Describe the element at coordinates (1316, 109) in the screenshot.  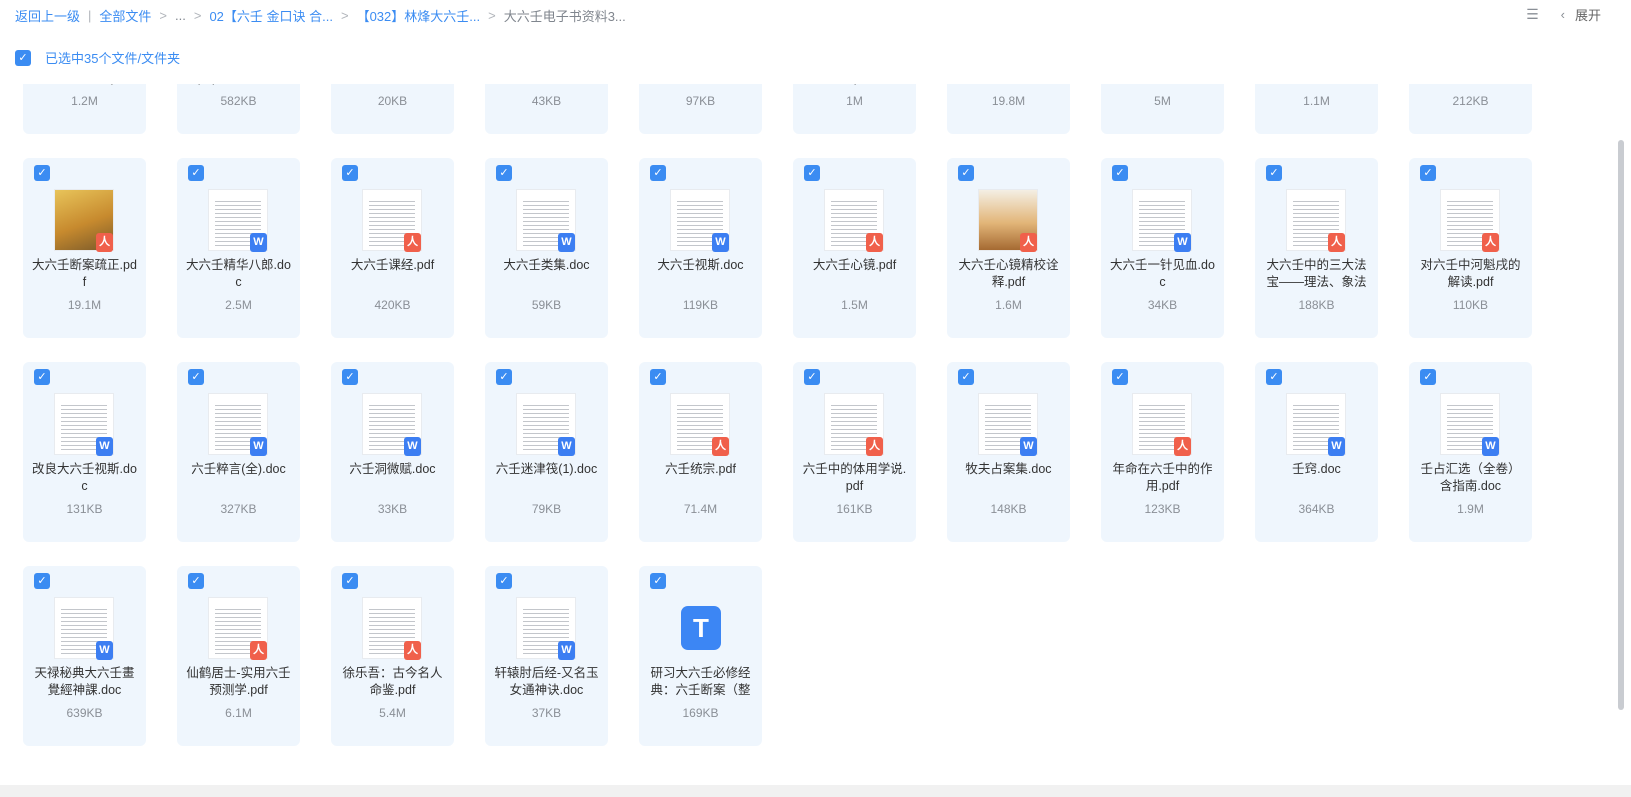
I see `file-card: ✓人陈剑-六壬粹言.pdf1.1M` at that location.